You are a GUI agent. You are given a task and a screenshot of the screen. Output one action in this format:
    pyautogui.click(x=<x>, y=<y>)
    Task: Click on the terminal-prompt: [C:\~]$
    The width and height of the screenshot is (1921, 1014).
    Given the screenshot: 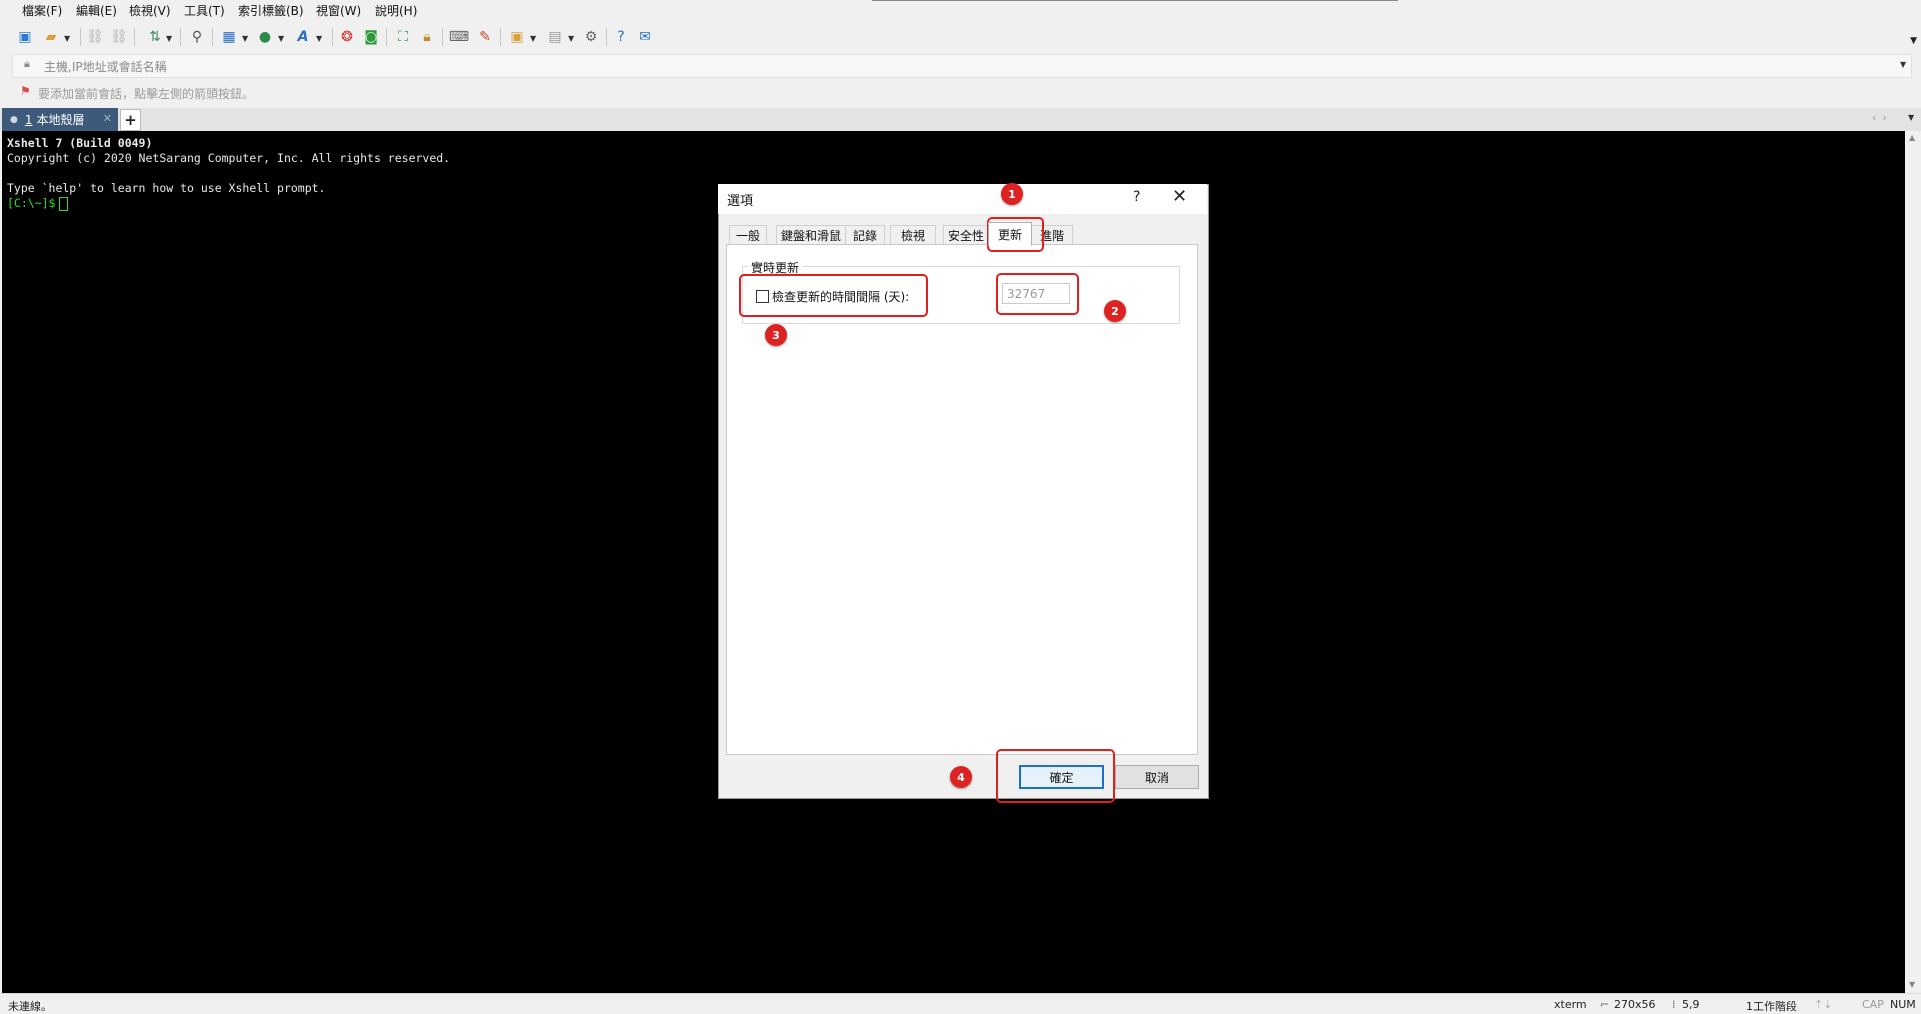 What is the action you would take?
    pyautogui.click(x=31, y=203)
    